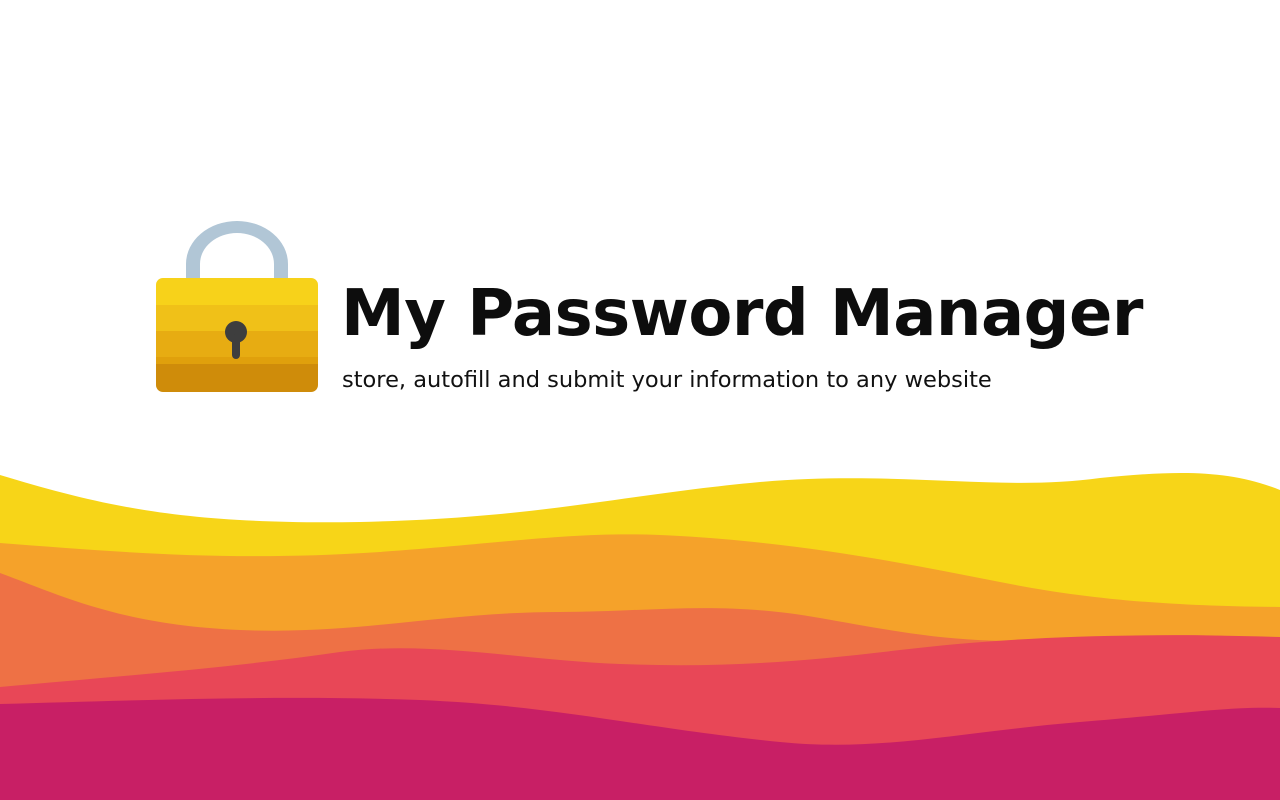 The width and height of the screenshot is (1280, 800). Describe the element at coordinates (237, 252) in the screenshot. I see `padlock-shackle` at that location.